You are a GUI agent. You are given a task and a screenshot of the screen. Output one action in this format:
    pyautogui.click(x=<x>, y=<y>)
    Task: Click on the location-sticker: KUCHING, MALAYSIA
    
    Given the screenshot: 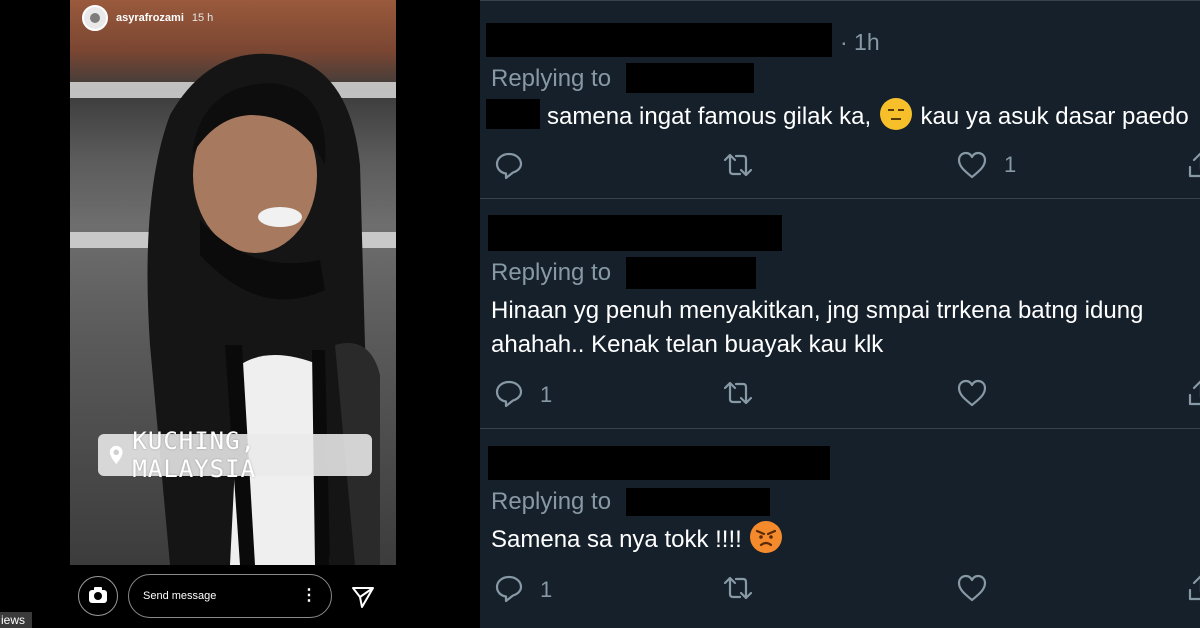 What is the action you would take?
    pyautogui.click(x=235, y=455)
    